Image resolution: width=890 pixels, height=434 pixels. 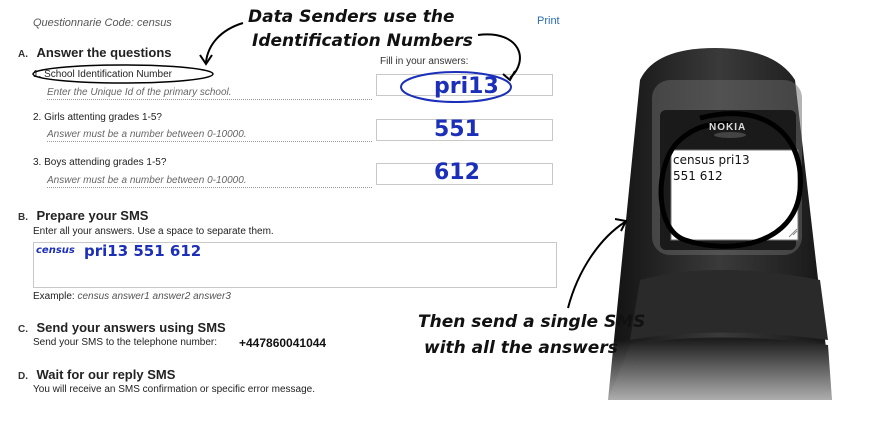 I want to click on annotation-bottom-line-2: with all the answers, so click(x=521, y=348).